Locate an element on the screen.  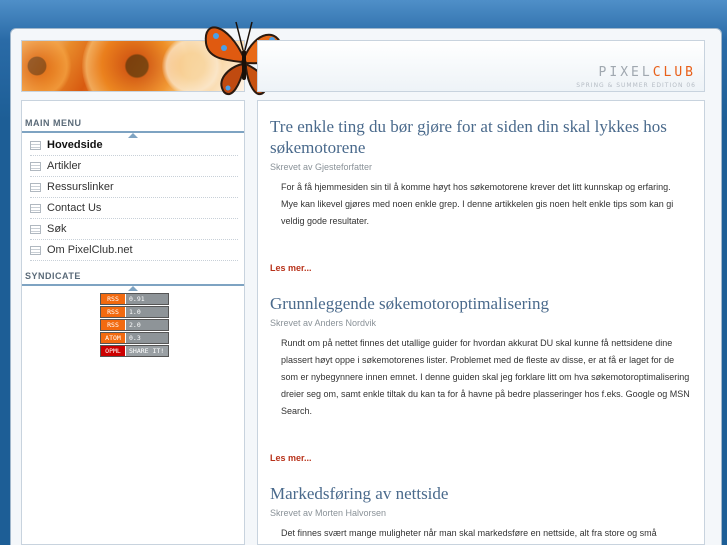
rss-20-badge: RSS 2.0 is located at coordinates (134, 325).